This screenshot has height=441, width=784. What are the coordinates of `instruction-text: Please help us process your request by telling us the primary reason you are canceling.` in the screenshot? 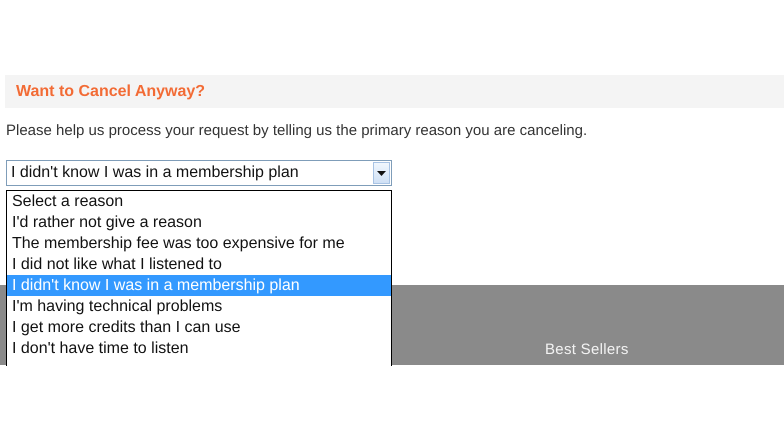 It's located at (297, 130).